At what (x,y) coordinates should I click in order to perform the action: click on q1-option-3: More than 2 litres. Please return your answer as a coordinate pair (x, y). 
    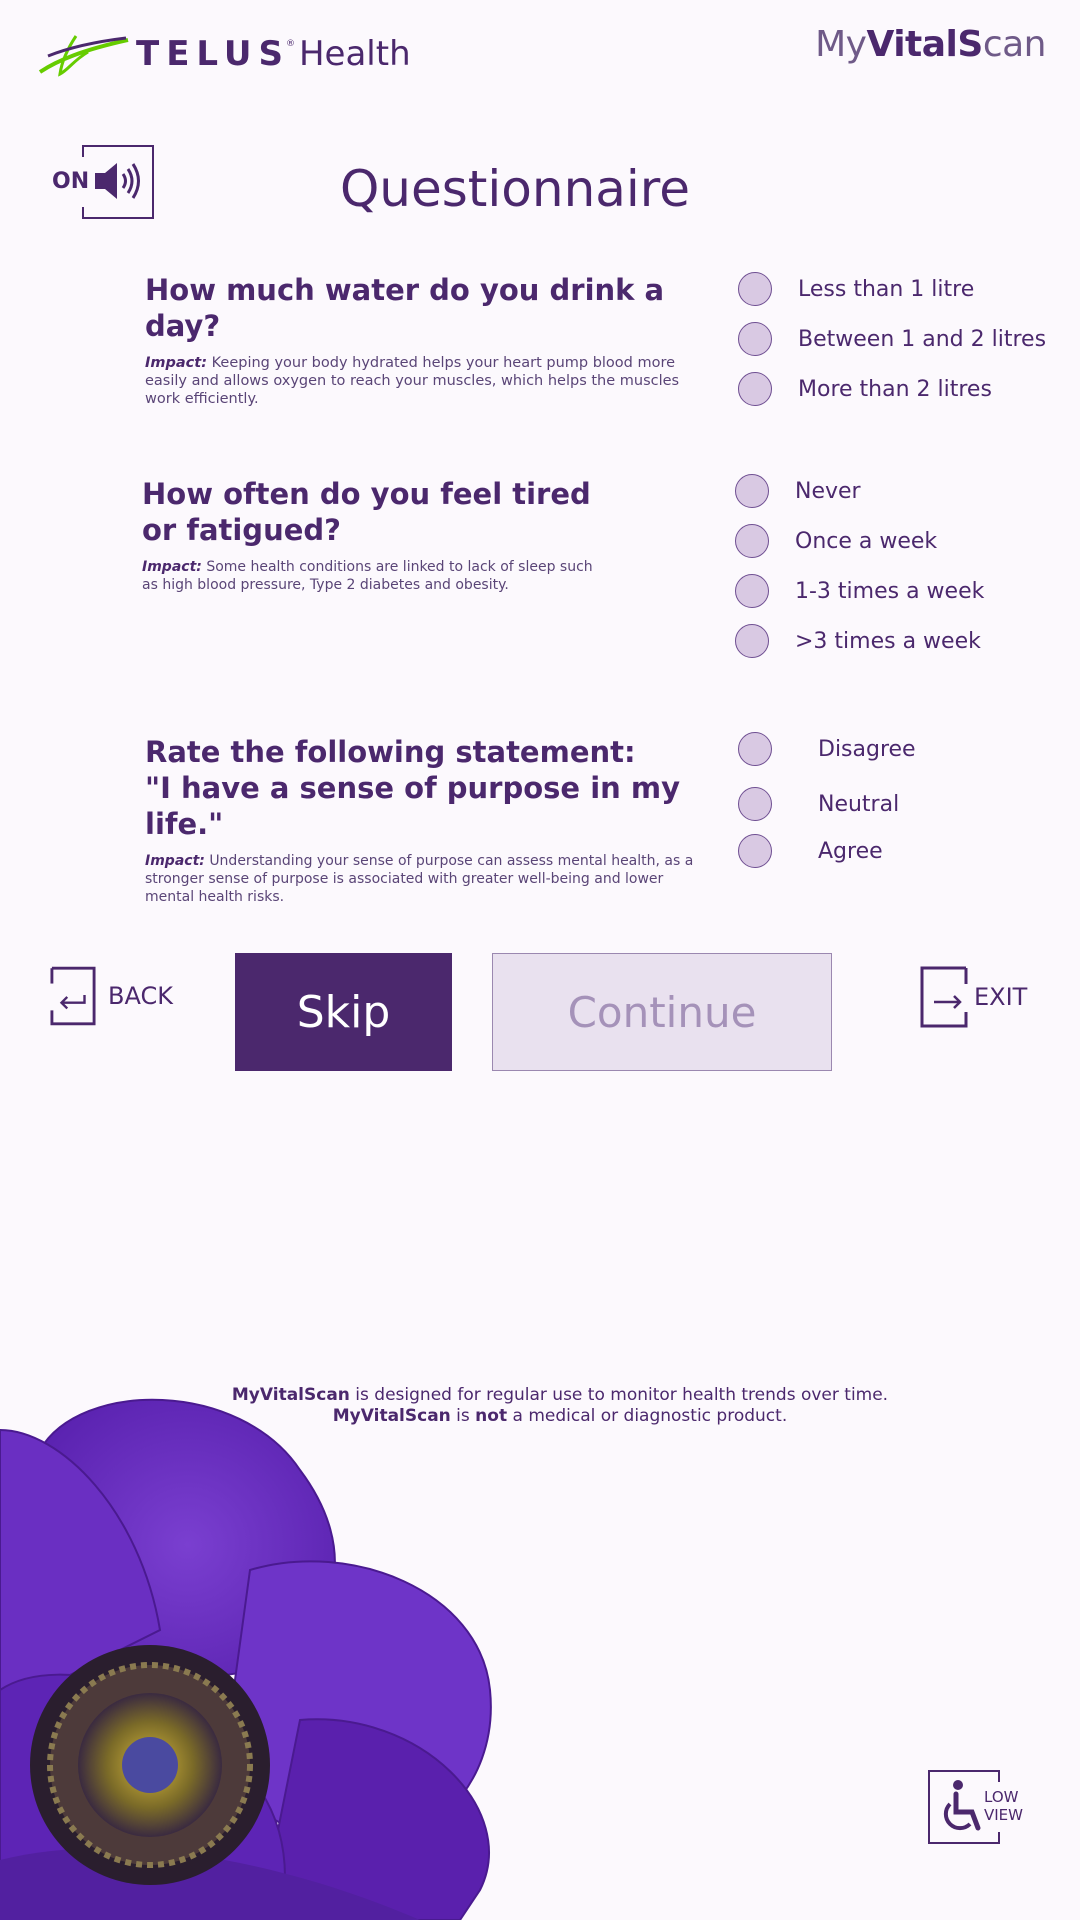
    Looking at the image, I should click on (865, 389).